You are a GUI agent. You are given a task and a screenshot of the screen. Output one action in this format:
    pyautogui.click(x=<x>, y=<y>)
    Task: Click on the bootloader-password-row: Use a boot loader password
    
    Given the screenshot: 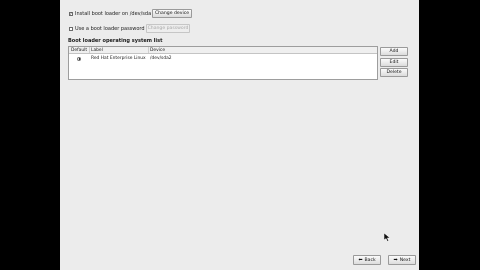 What is the action you would take?
    pyautogui.click(x=107, y=29)
    